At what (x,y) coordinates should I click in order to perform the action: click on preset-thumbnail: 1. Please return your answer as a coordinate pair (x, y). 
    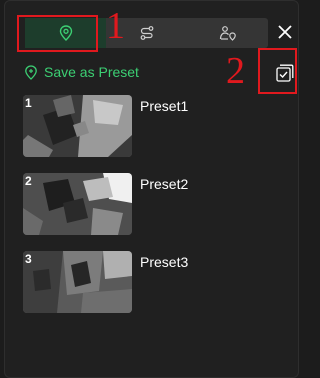
    Looking at the image, I should click on (77, 126).